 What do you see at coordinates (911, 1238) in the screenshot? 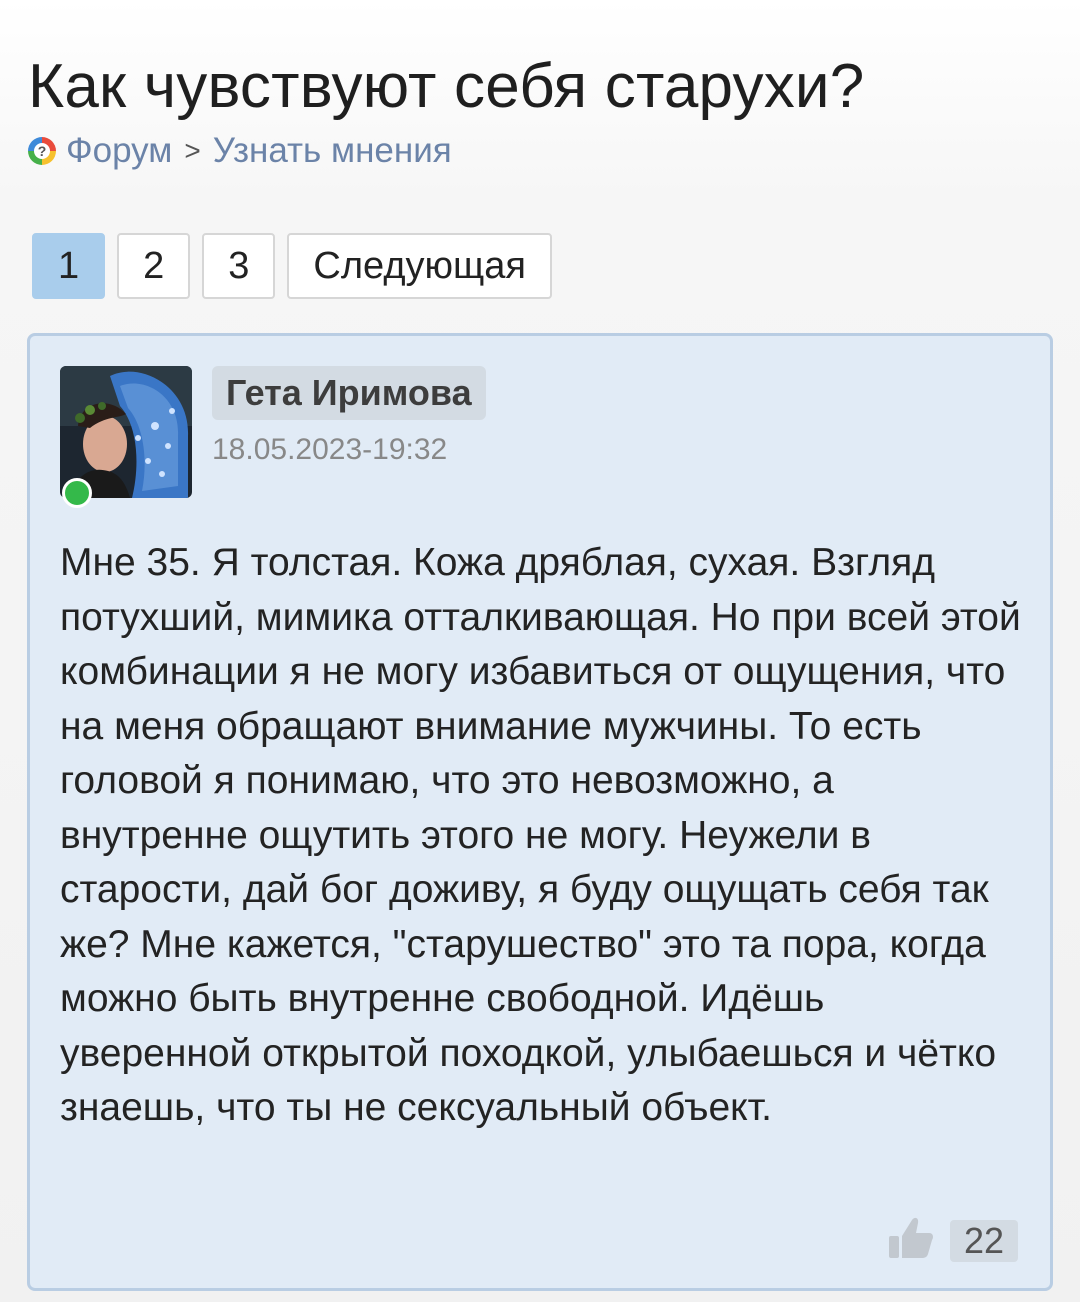
I see `thumbs-up-icon` at bounding box center [911, 1238].